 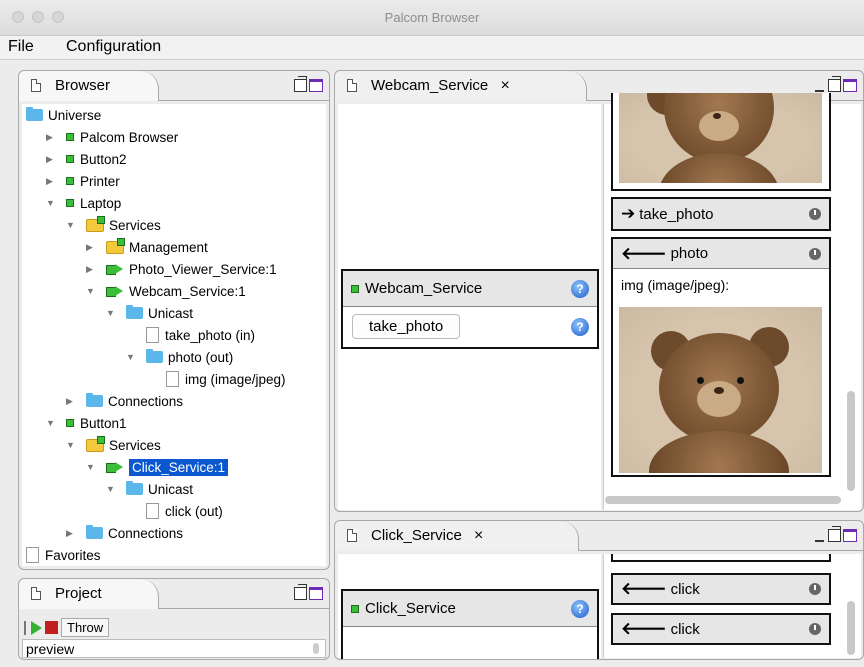 What do you see at coordinates (181, 269) in the screenshot?
I see `tree-row: ▶ Photo_Viewer_Service:1` at bounding box center [181, 269].